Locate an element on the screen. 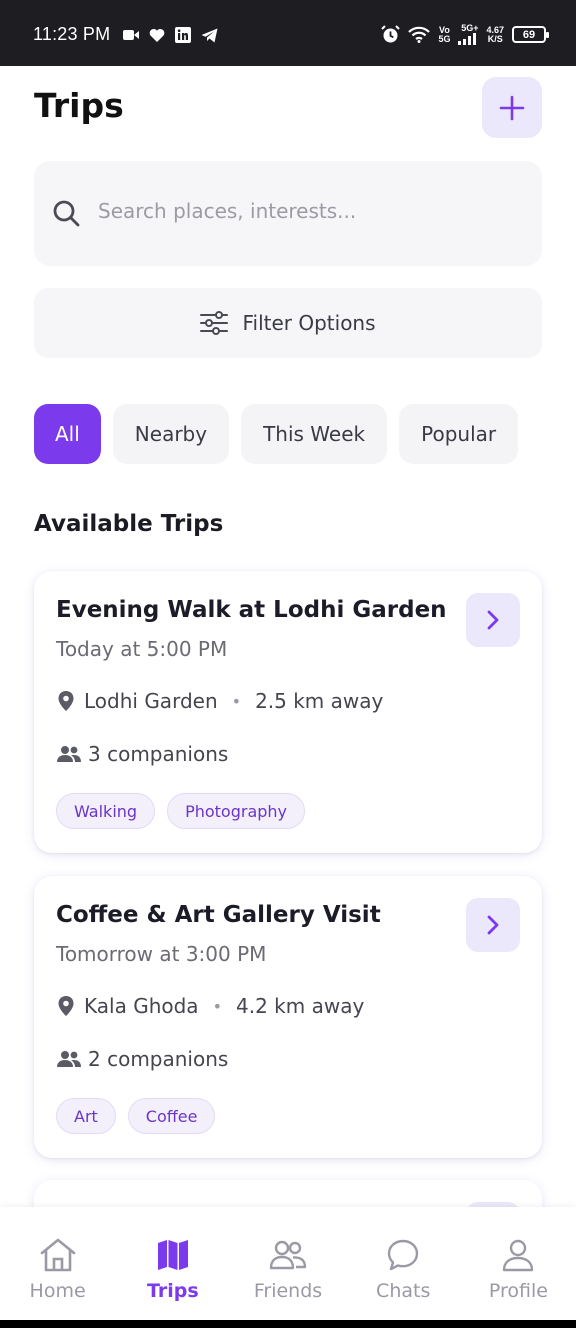 The height and width of the screenshot is (1328, 576). page-title: Trips is located at coordinates (79, 105).